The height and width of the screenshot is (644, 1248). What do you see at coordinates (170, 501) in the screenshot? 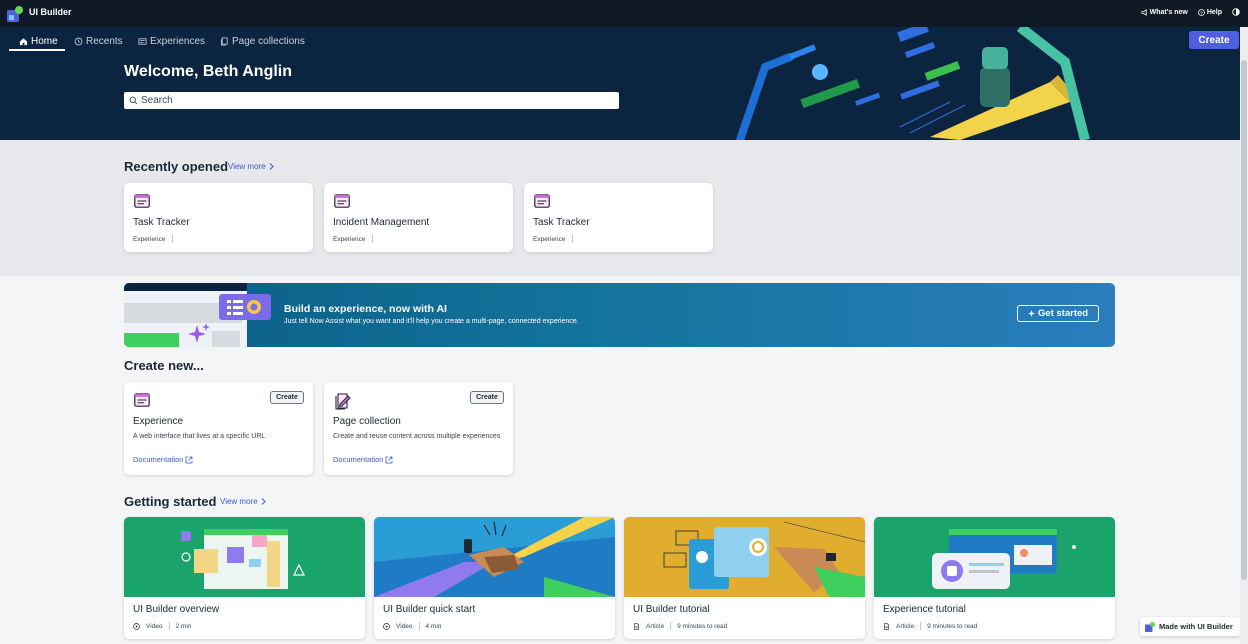
I see `getting-started-heading: Getting started` at bounding box center [170, 501].